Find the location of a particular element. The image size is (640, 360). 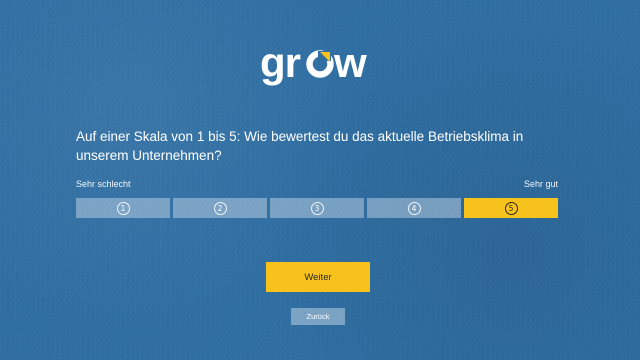

rating-number: 4 is located at coordinates (414, 208).